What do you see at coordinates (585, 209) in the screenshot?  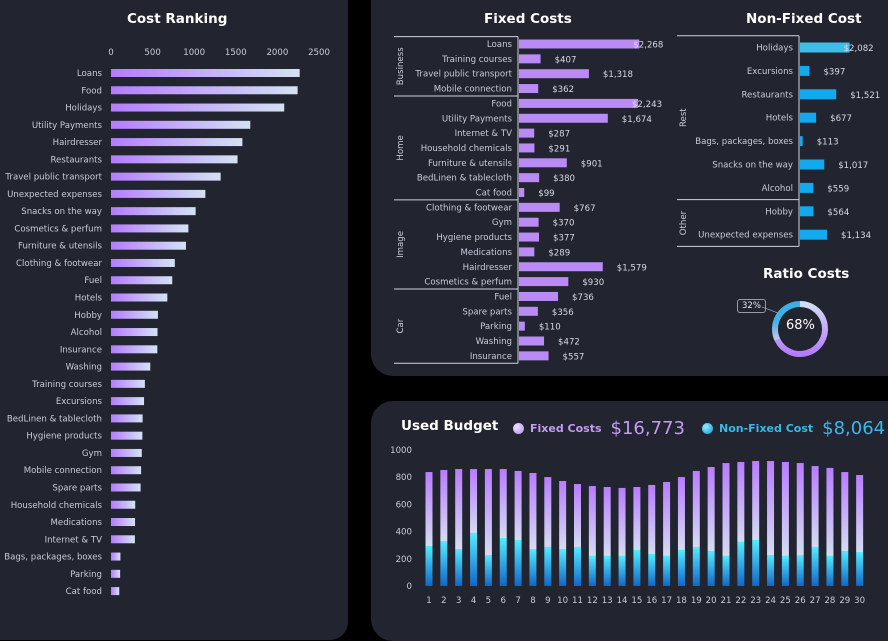 I see `data-label: $767` at bounding box center [585, 209].